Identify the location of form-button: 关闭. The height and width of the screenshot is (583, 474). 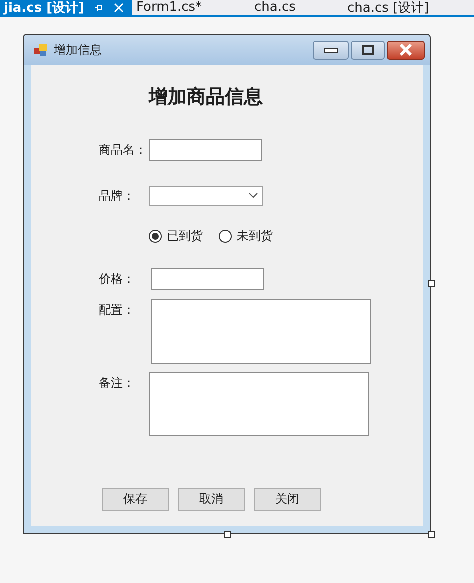
(287, 499).